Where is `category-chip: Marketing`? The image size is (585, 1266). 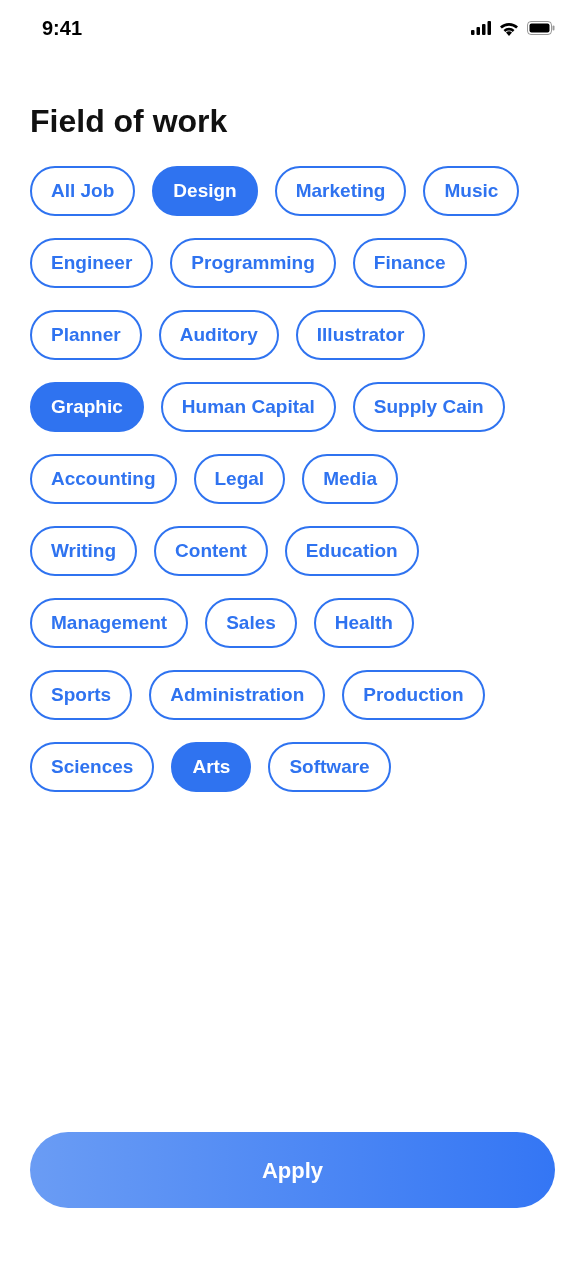 category-chip: Marketing is located at coordinates (340, 191).